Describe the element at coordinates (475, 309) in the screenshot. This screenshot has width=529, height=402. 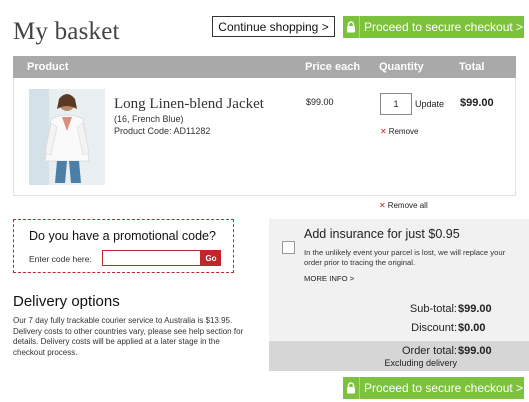
I see `subtotal-value: $99.00` at that location.